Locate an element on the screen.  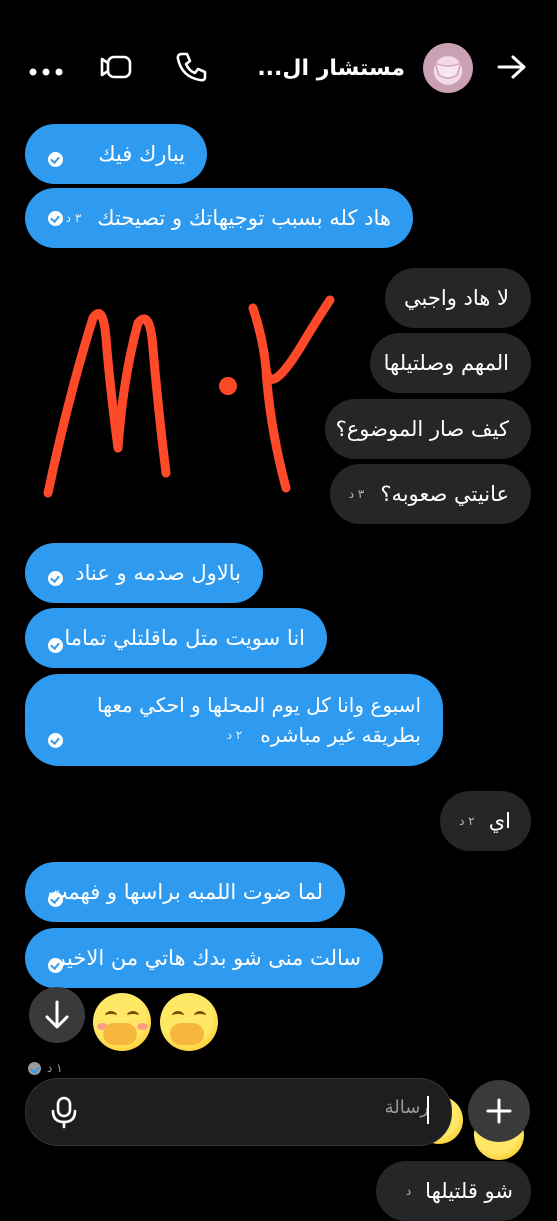
message-text: انا سويت متل ماقلتلي تماما is located at coordinates (184, 638).